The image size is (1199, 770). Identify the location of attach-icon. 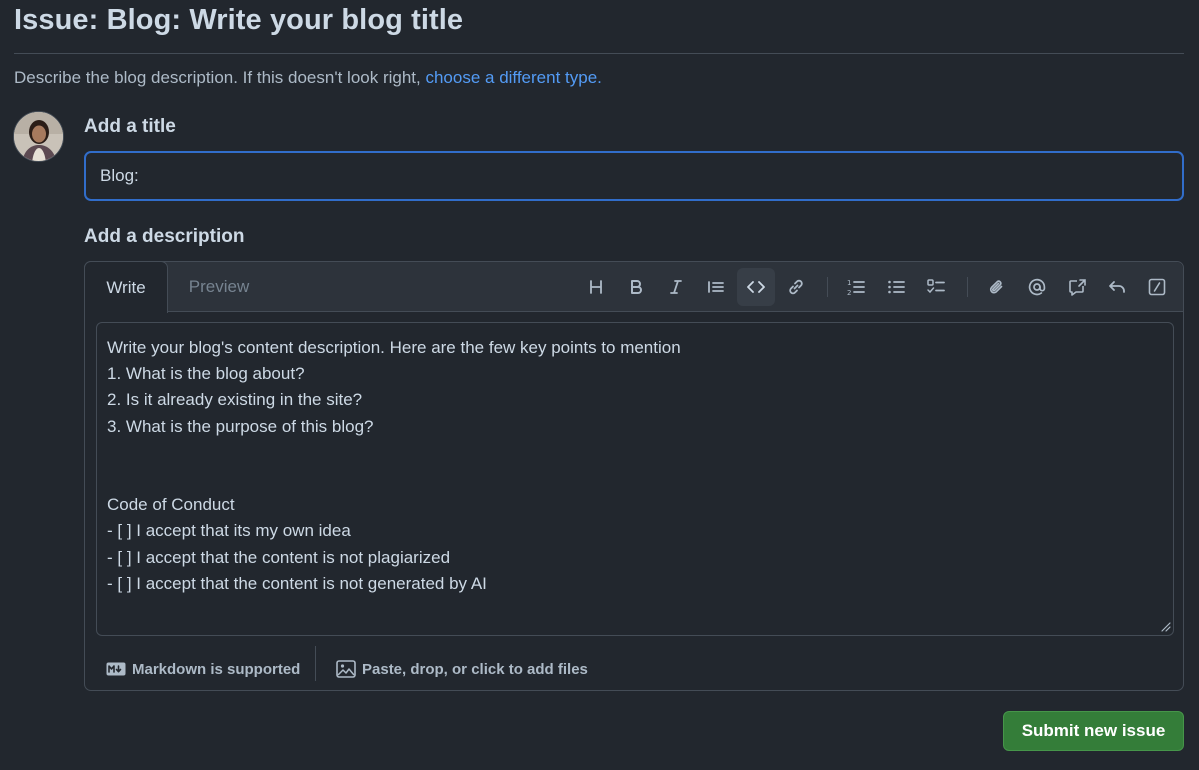
(996, 287).